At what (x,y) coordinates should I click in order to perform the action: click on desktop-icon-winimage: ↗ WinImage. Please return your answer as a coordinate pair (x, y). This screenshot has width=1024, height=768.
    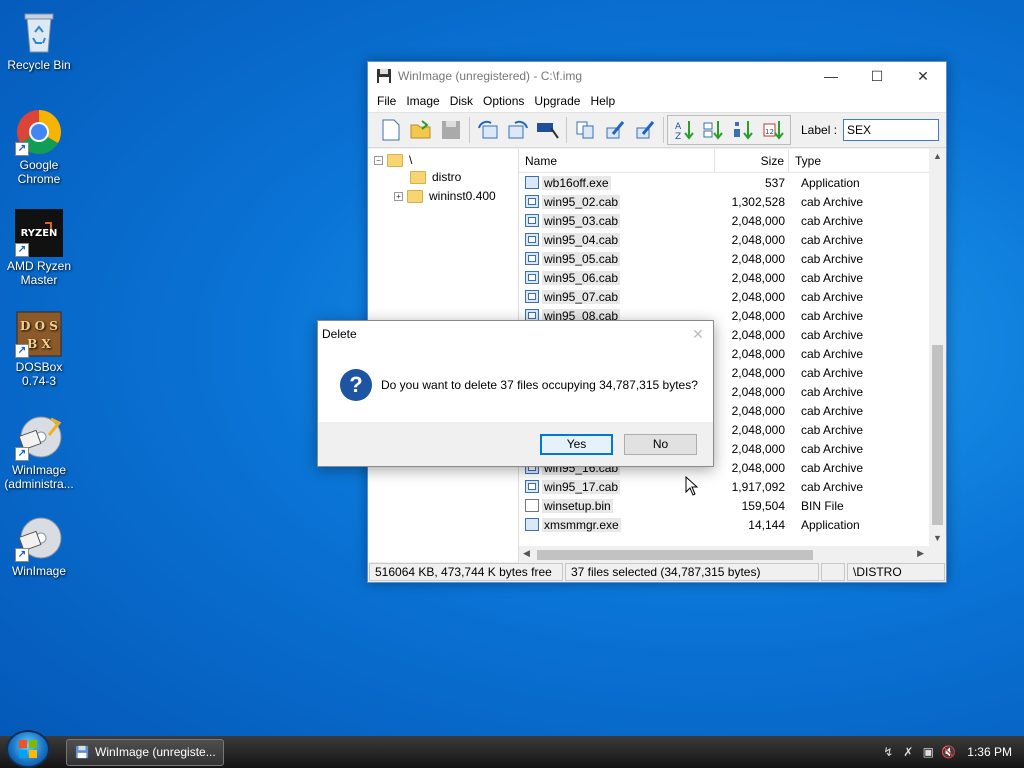
    Looking at the image, I should click on (39, 546).